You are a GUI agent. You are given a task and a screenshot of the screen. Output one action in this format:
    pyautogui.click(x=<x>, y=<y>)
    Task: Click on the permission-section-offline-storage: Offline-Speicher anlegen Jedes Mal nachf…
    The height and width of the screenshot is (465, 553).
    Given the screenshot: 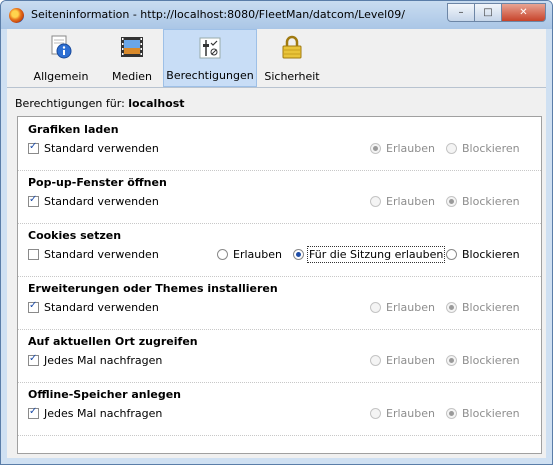 What is the action you would take?
    pyautogui.click(x=279, y=409)
    